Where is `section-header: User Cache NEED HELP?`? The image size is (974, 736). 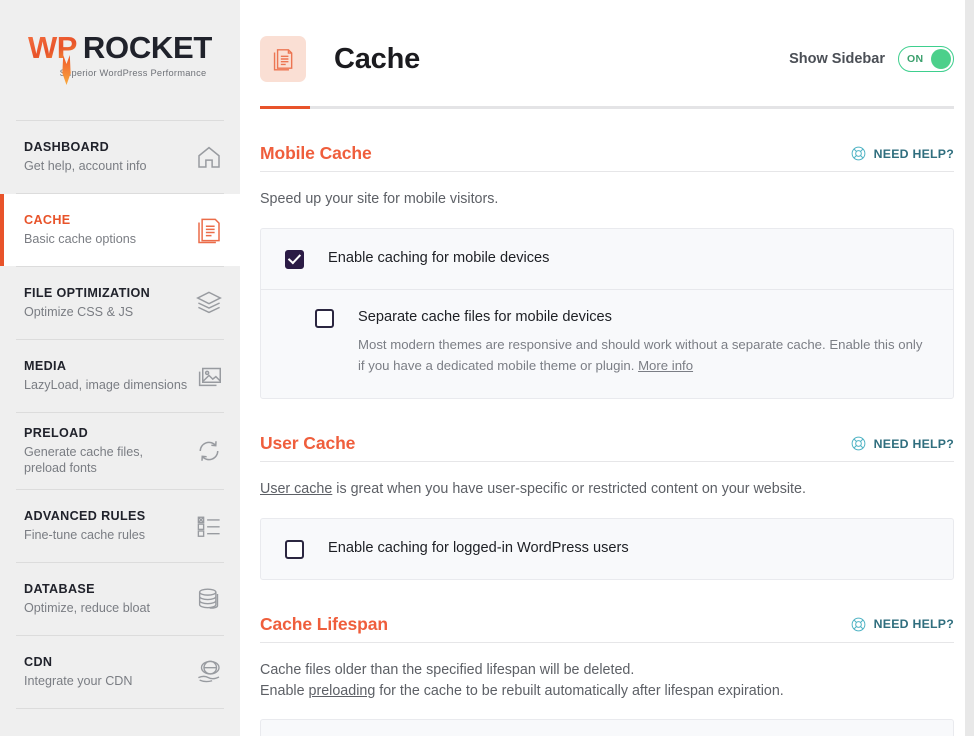 section-header: User Cache NEED HELP? is located at coordinates (607, 431).